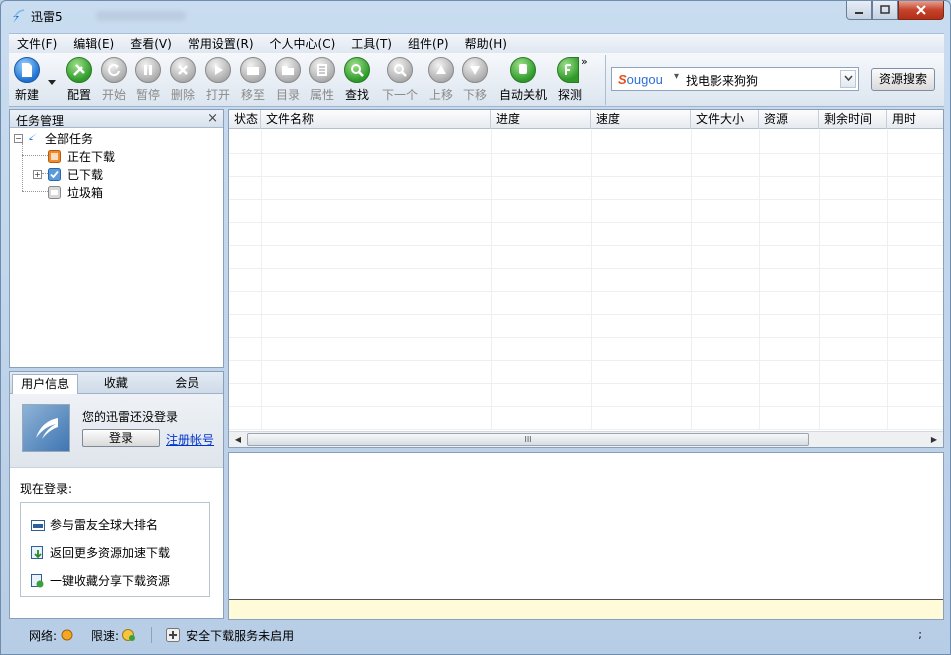 The height and width of the screenshot is (655, 951). Describe the element at coordinates (676, 76) in the screenshot. I see `engine-dropdown: ▾` at that location.